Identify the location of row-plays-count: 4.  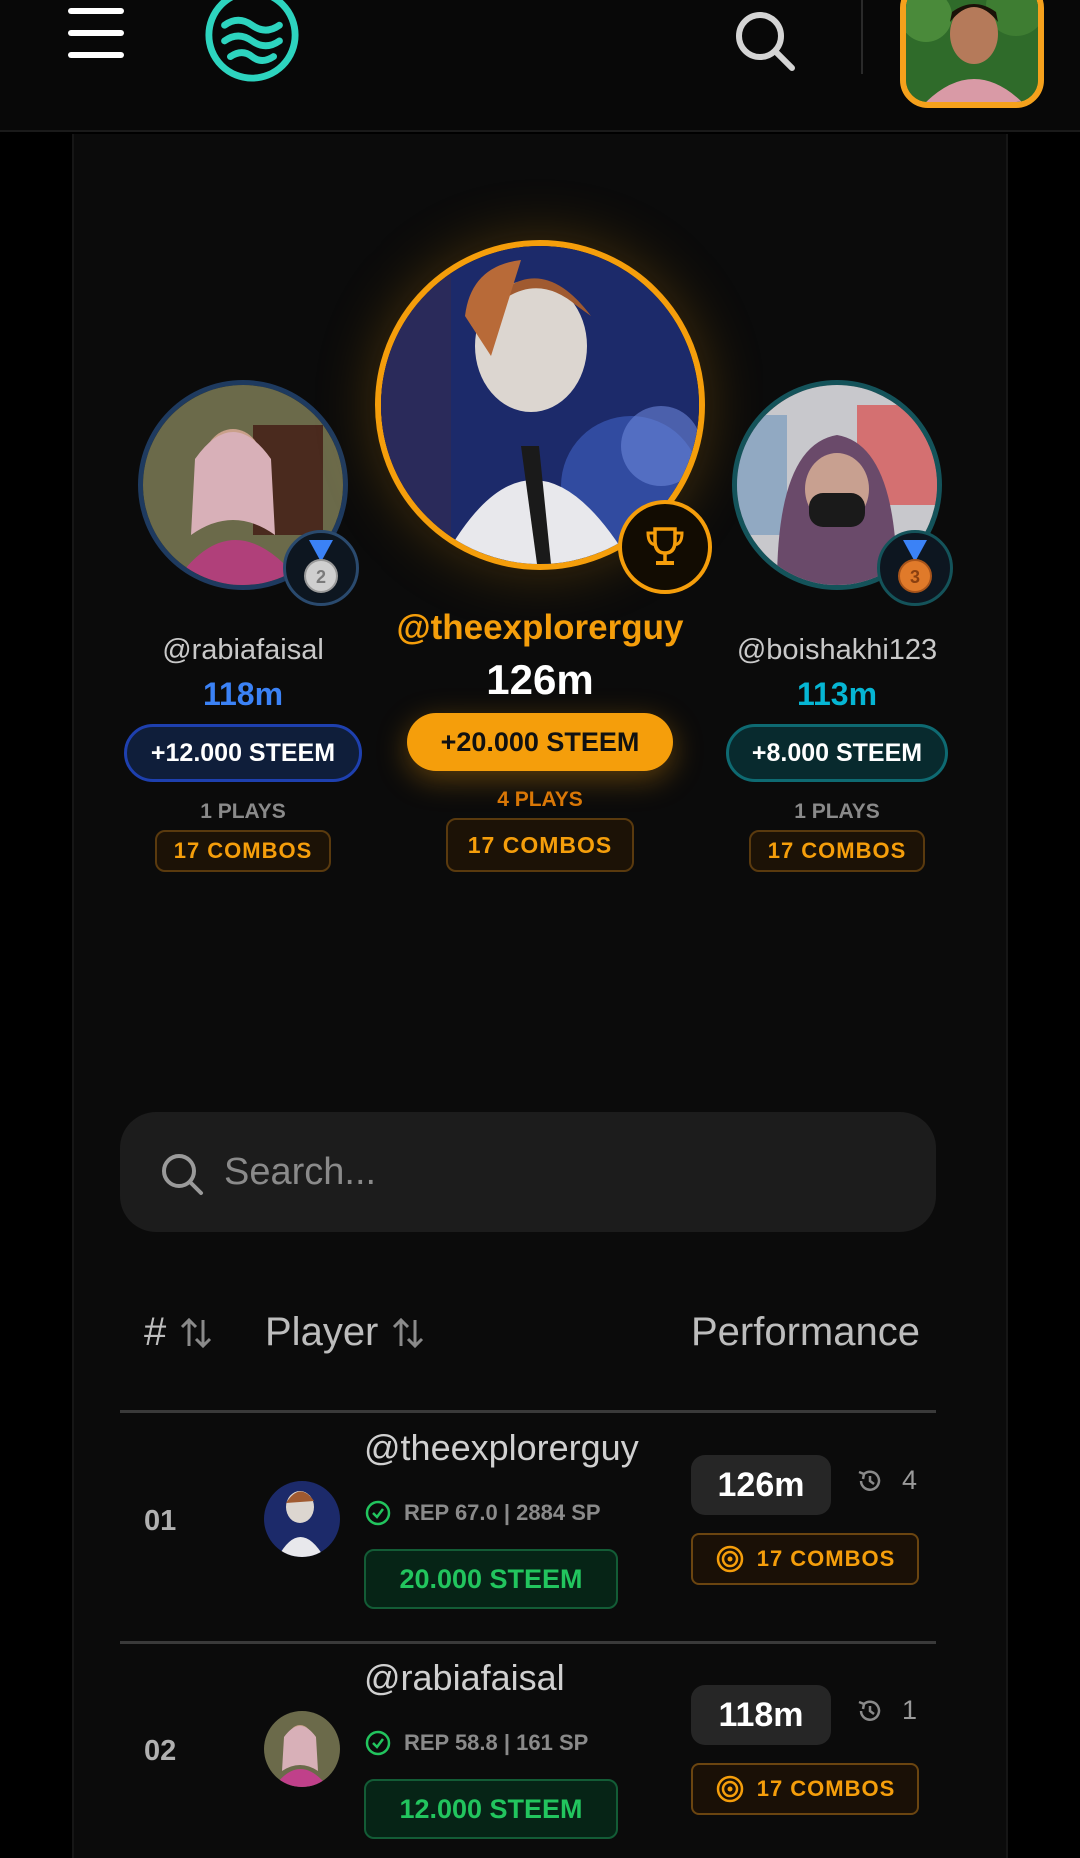
(910, 1480).